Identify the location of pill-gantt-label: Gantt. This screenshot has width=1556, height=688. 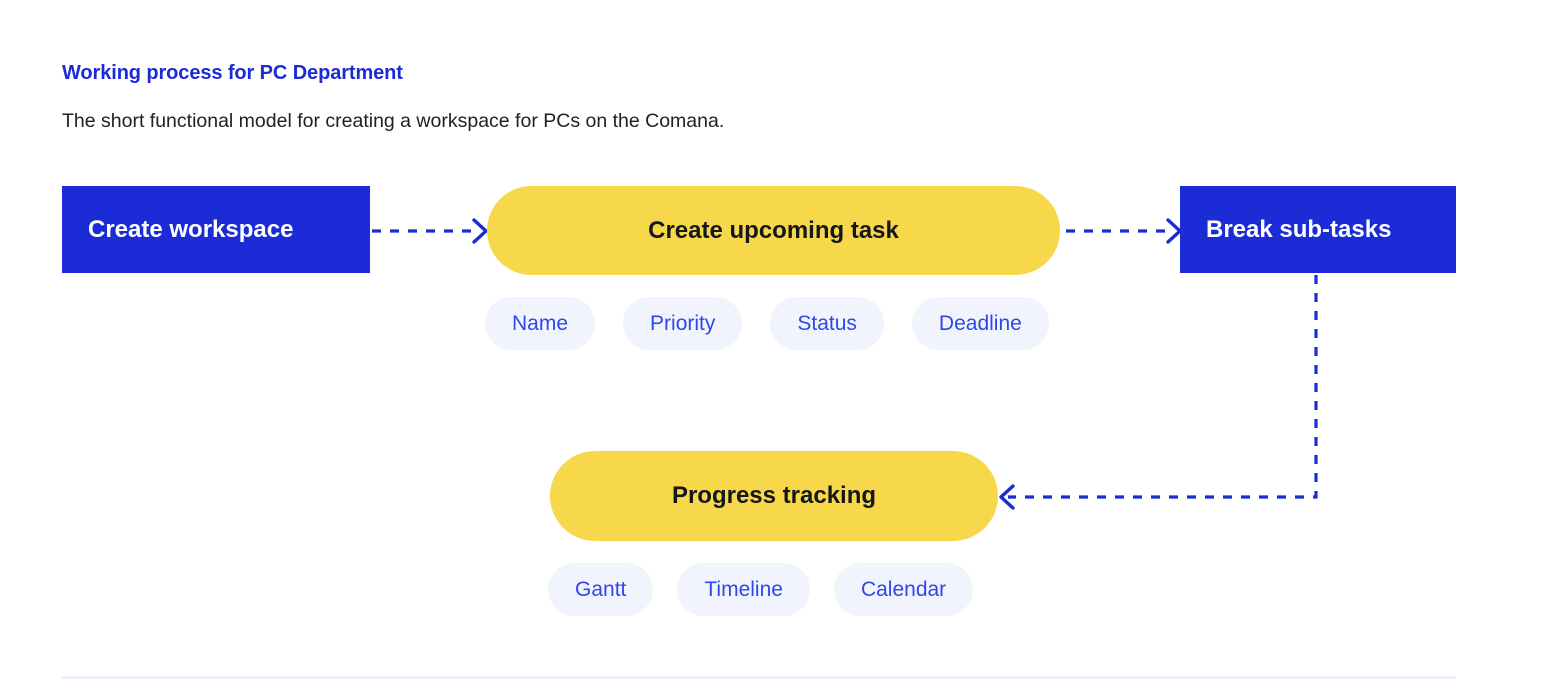
(601, 589).